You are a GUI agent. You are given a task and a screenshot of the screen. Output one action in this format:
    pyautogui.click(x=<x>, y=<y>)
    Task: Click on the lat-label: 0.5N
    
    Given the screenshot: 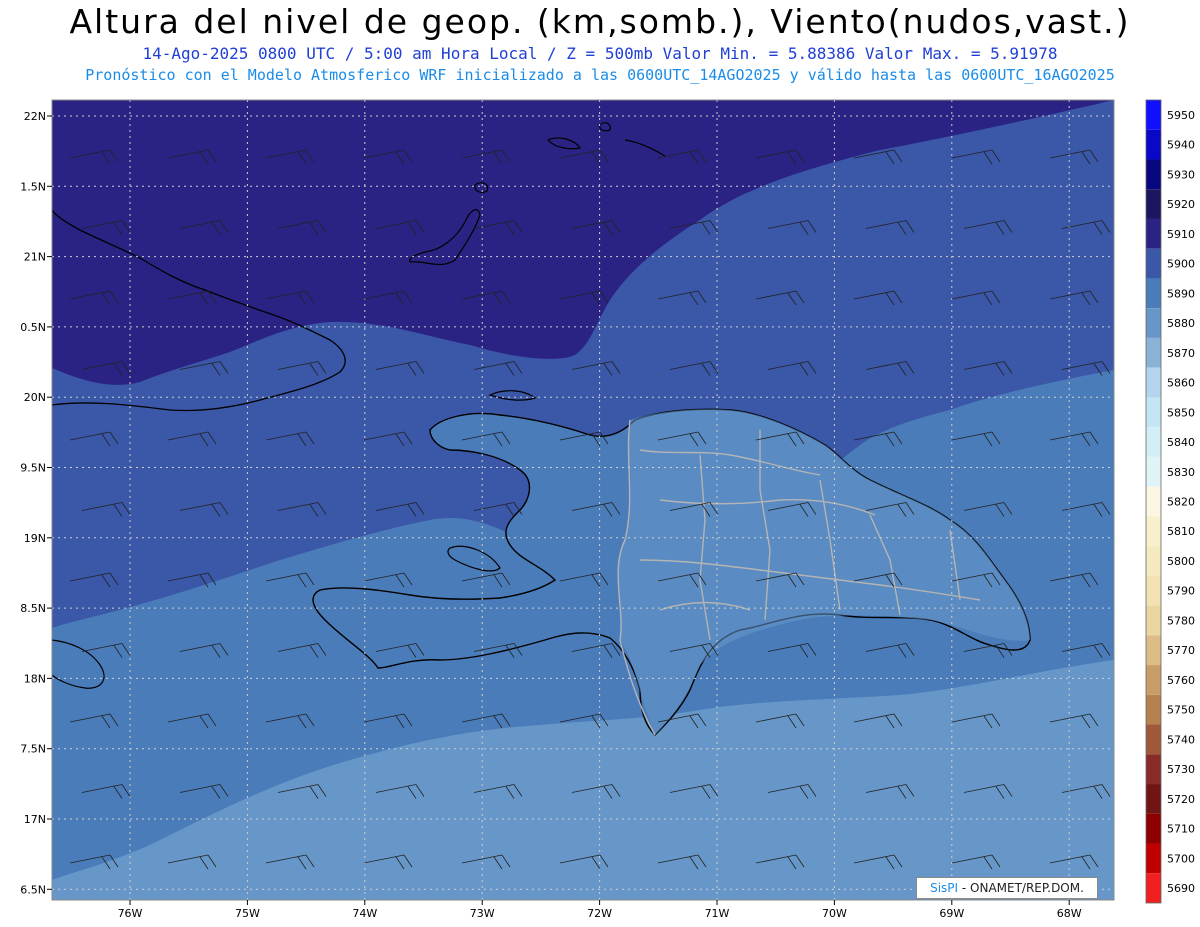 What is the action you would take?
    pyautogui.click(x=33, y=327)
    